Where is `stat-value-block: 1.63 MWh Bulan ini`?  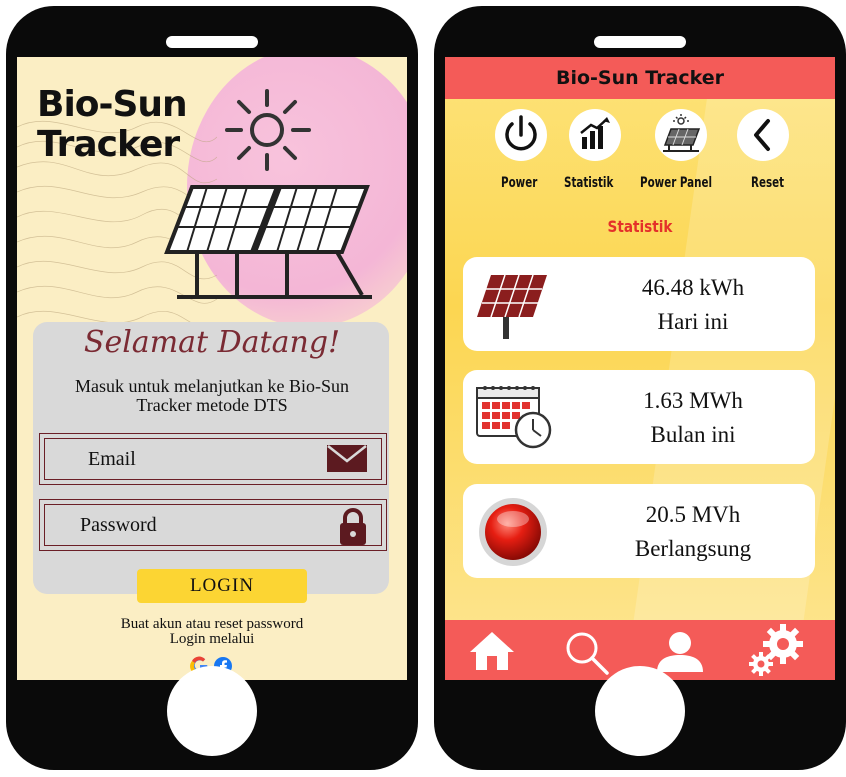 stat-value-block: 1.63 MWh Bulan ini is located at coordinates (693, 418).